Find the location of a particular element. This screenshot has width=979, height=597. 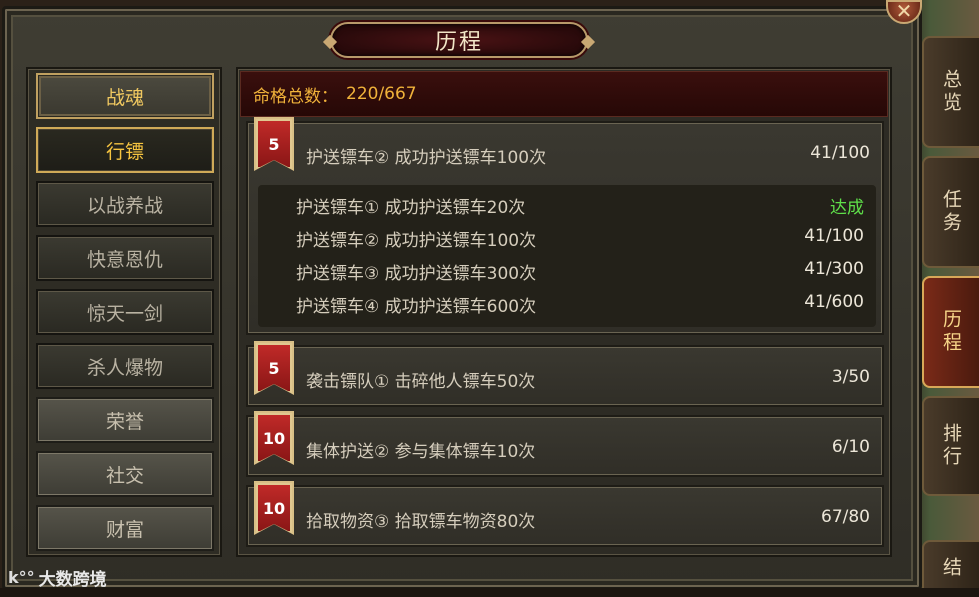

window-title-plate: 历程 is located at coordinates (459, 40).